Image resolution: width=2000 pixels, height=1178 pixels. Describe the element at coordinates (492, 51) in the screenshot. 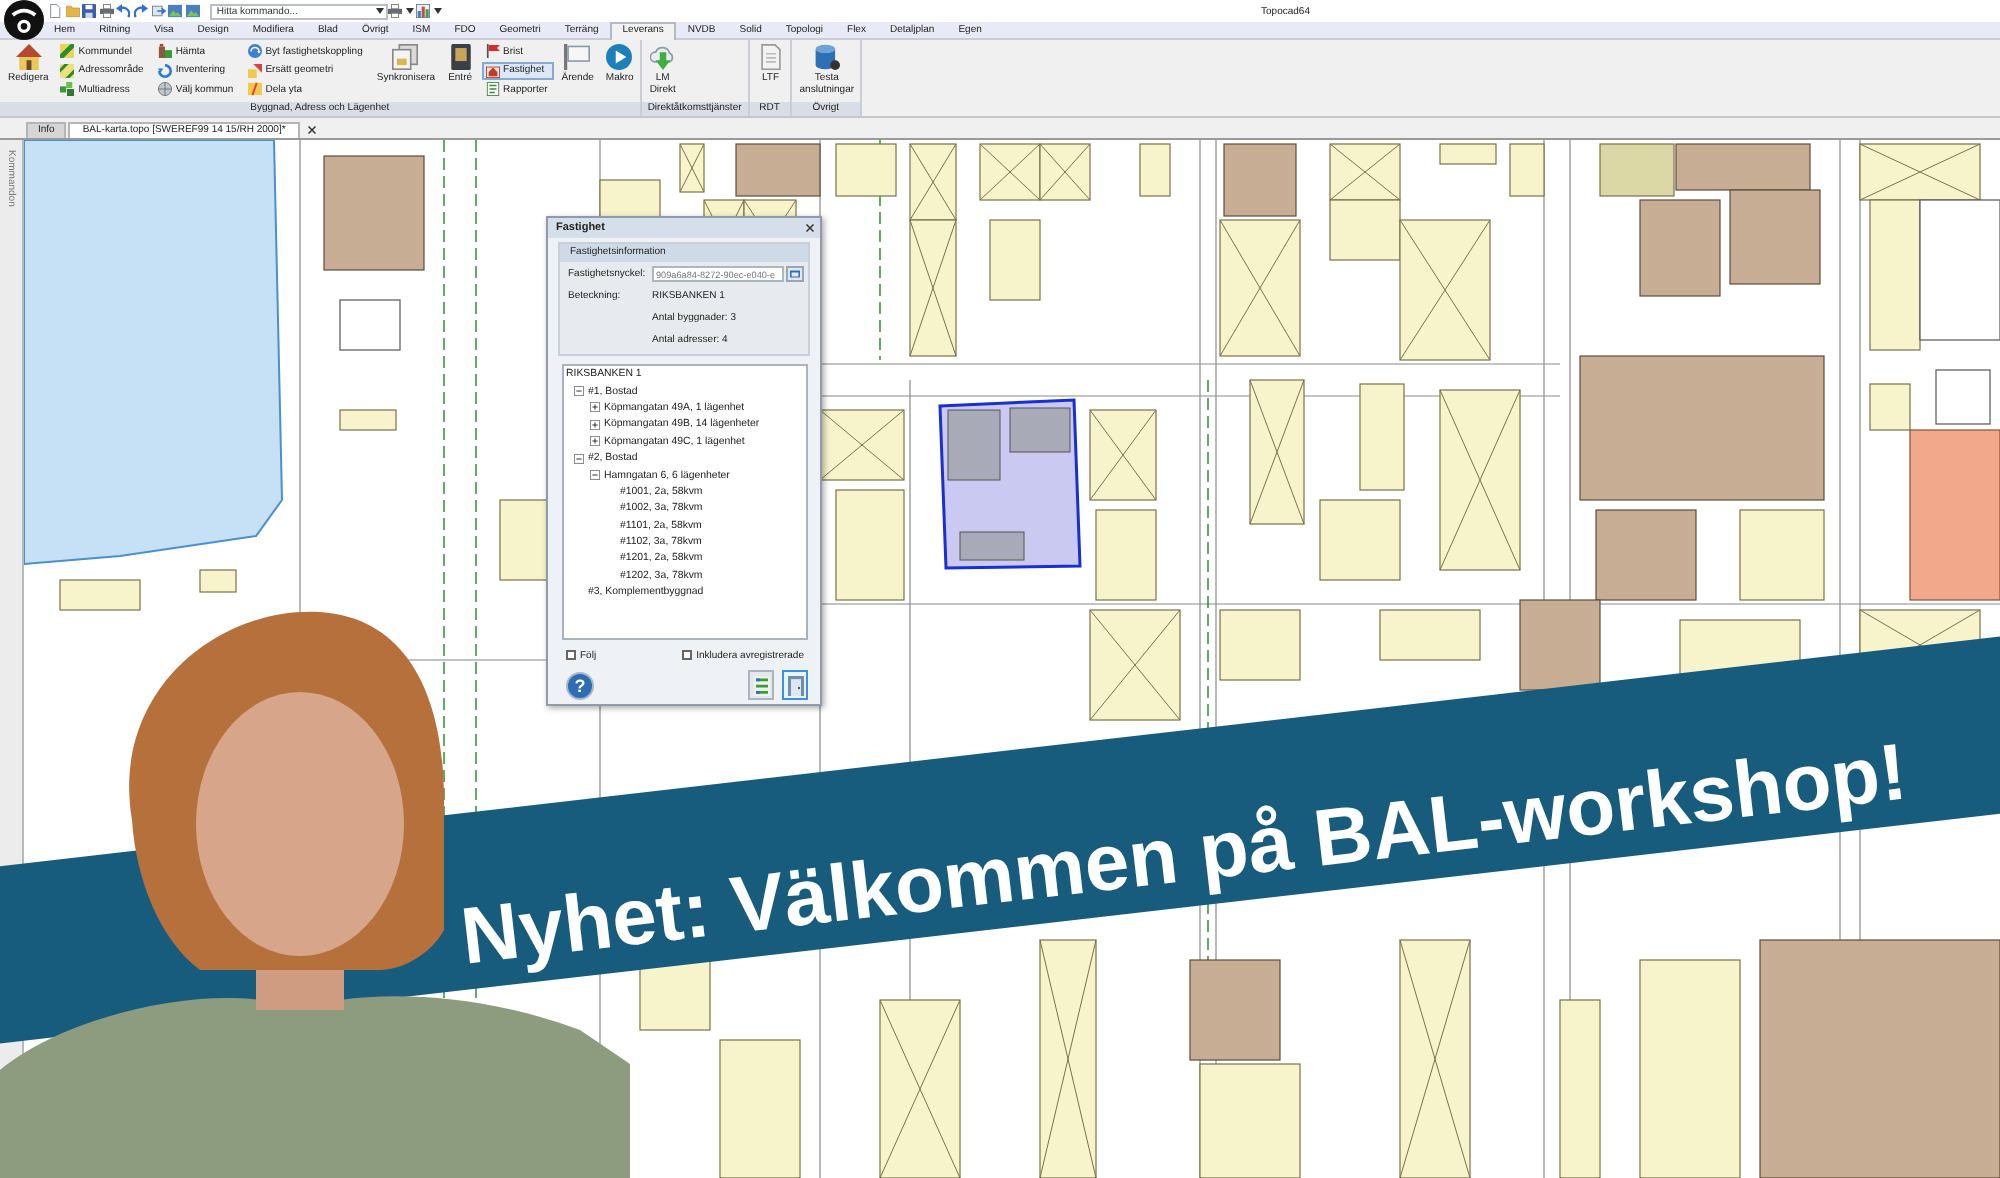

I see `flag-icon` at that location.